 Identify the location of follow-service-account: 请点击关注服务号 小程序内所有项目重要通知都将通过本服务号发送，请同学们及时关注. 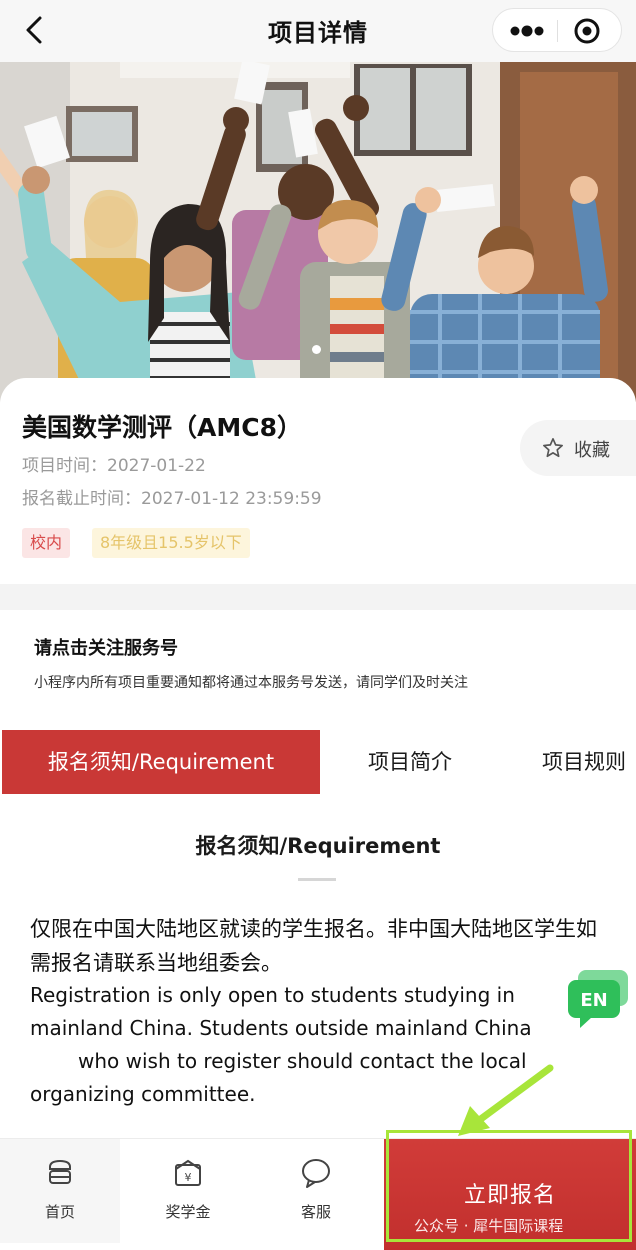
(318, 662).